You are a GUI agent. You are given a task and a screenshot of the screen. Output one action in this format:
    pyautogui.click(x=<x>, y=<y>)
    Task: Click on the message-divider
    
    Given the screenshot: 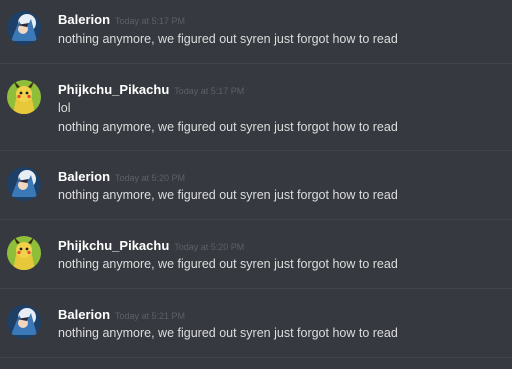 What is the action you would take?
    pyautogui.click(x=256, y=357)
    